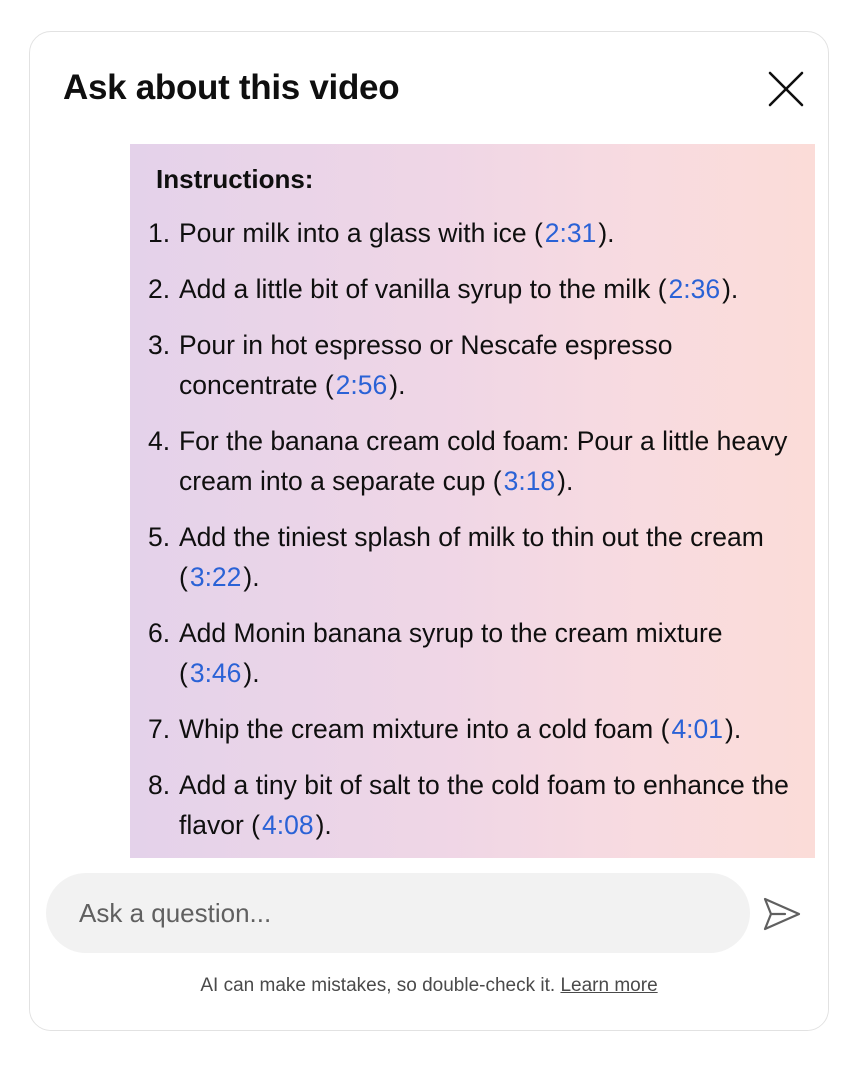 The height and width of the screenshot is (1070, 858). What do you see at coordinates (159, 729) in the screenshot?
I see `step-number: 7.` at bounding box center [159, 729].